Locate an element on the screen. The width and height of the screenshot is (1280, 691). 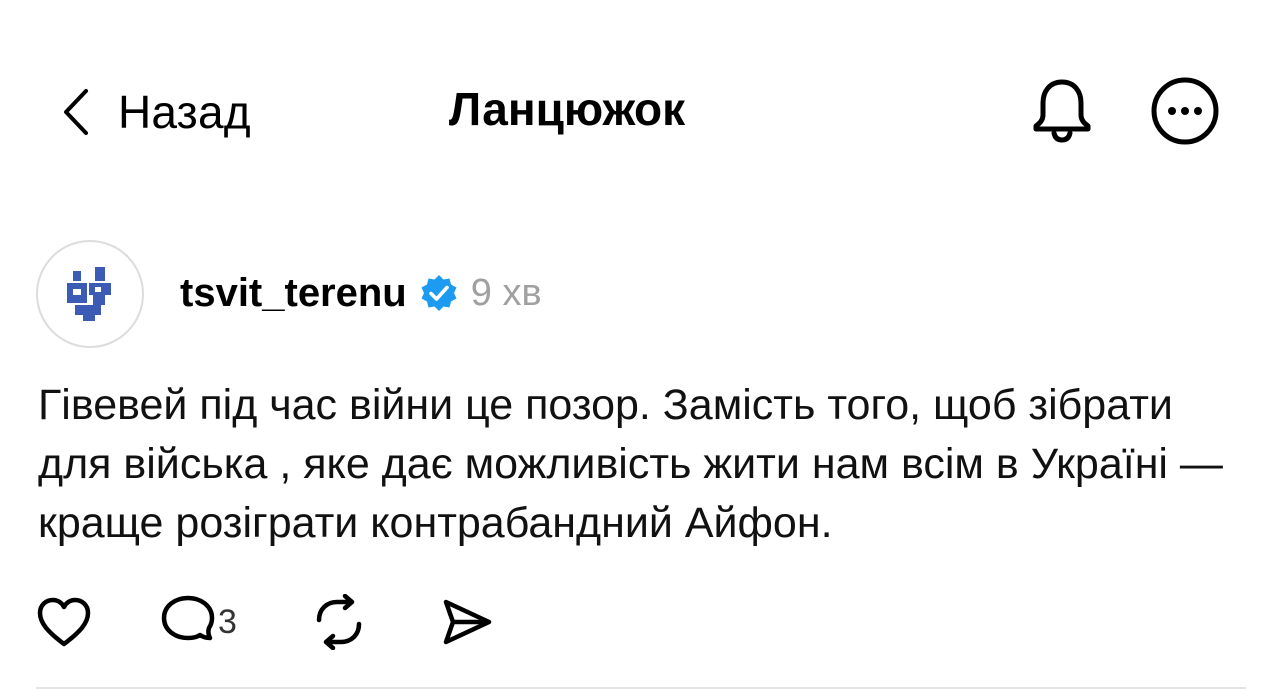
page-title-text: Ланцюжок is located at coordinates (567, 109).